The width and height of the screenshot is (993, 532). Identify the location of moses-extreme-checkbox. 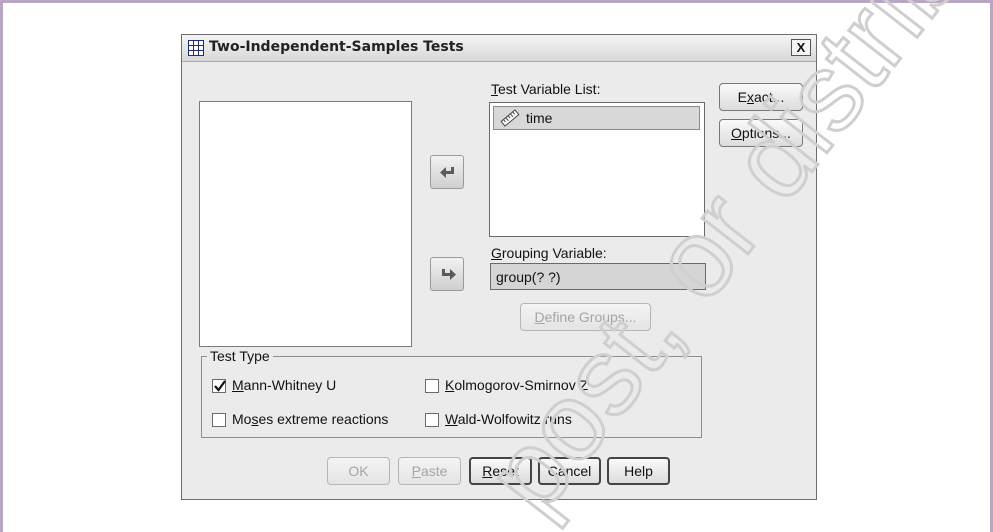
(219, 420).